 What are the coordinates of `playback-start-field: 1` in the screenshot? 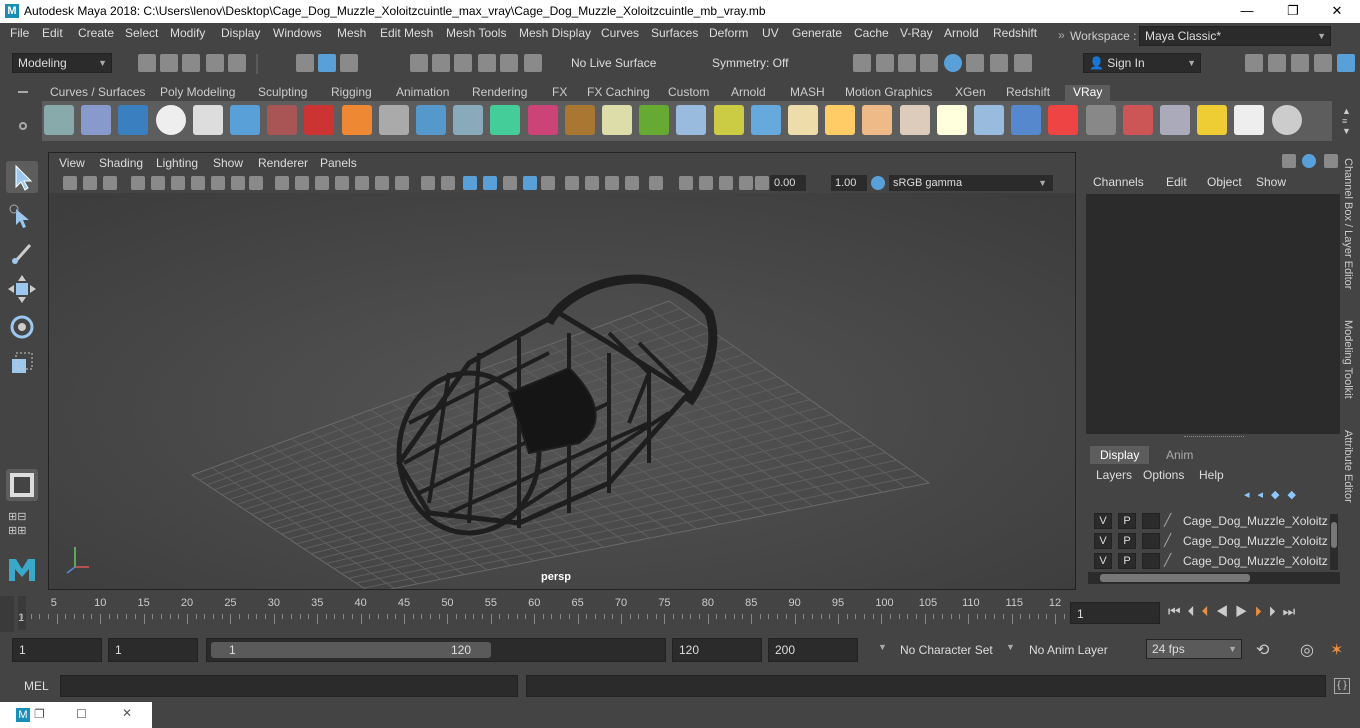 It's located at (153, 650).